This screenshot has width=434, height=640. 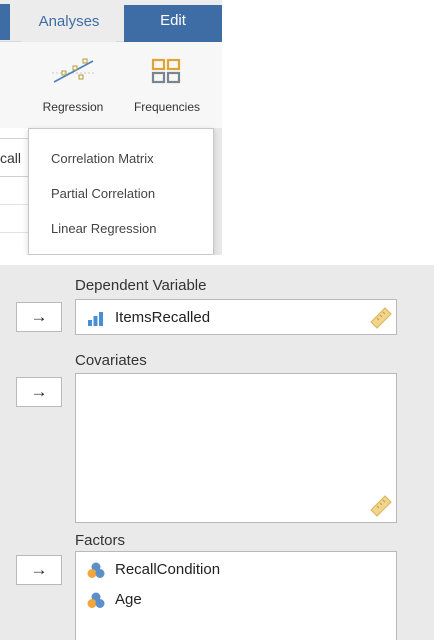 I want to click on analysis-toolbar: Regression Frequencies, so click(x=111, y=85).